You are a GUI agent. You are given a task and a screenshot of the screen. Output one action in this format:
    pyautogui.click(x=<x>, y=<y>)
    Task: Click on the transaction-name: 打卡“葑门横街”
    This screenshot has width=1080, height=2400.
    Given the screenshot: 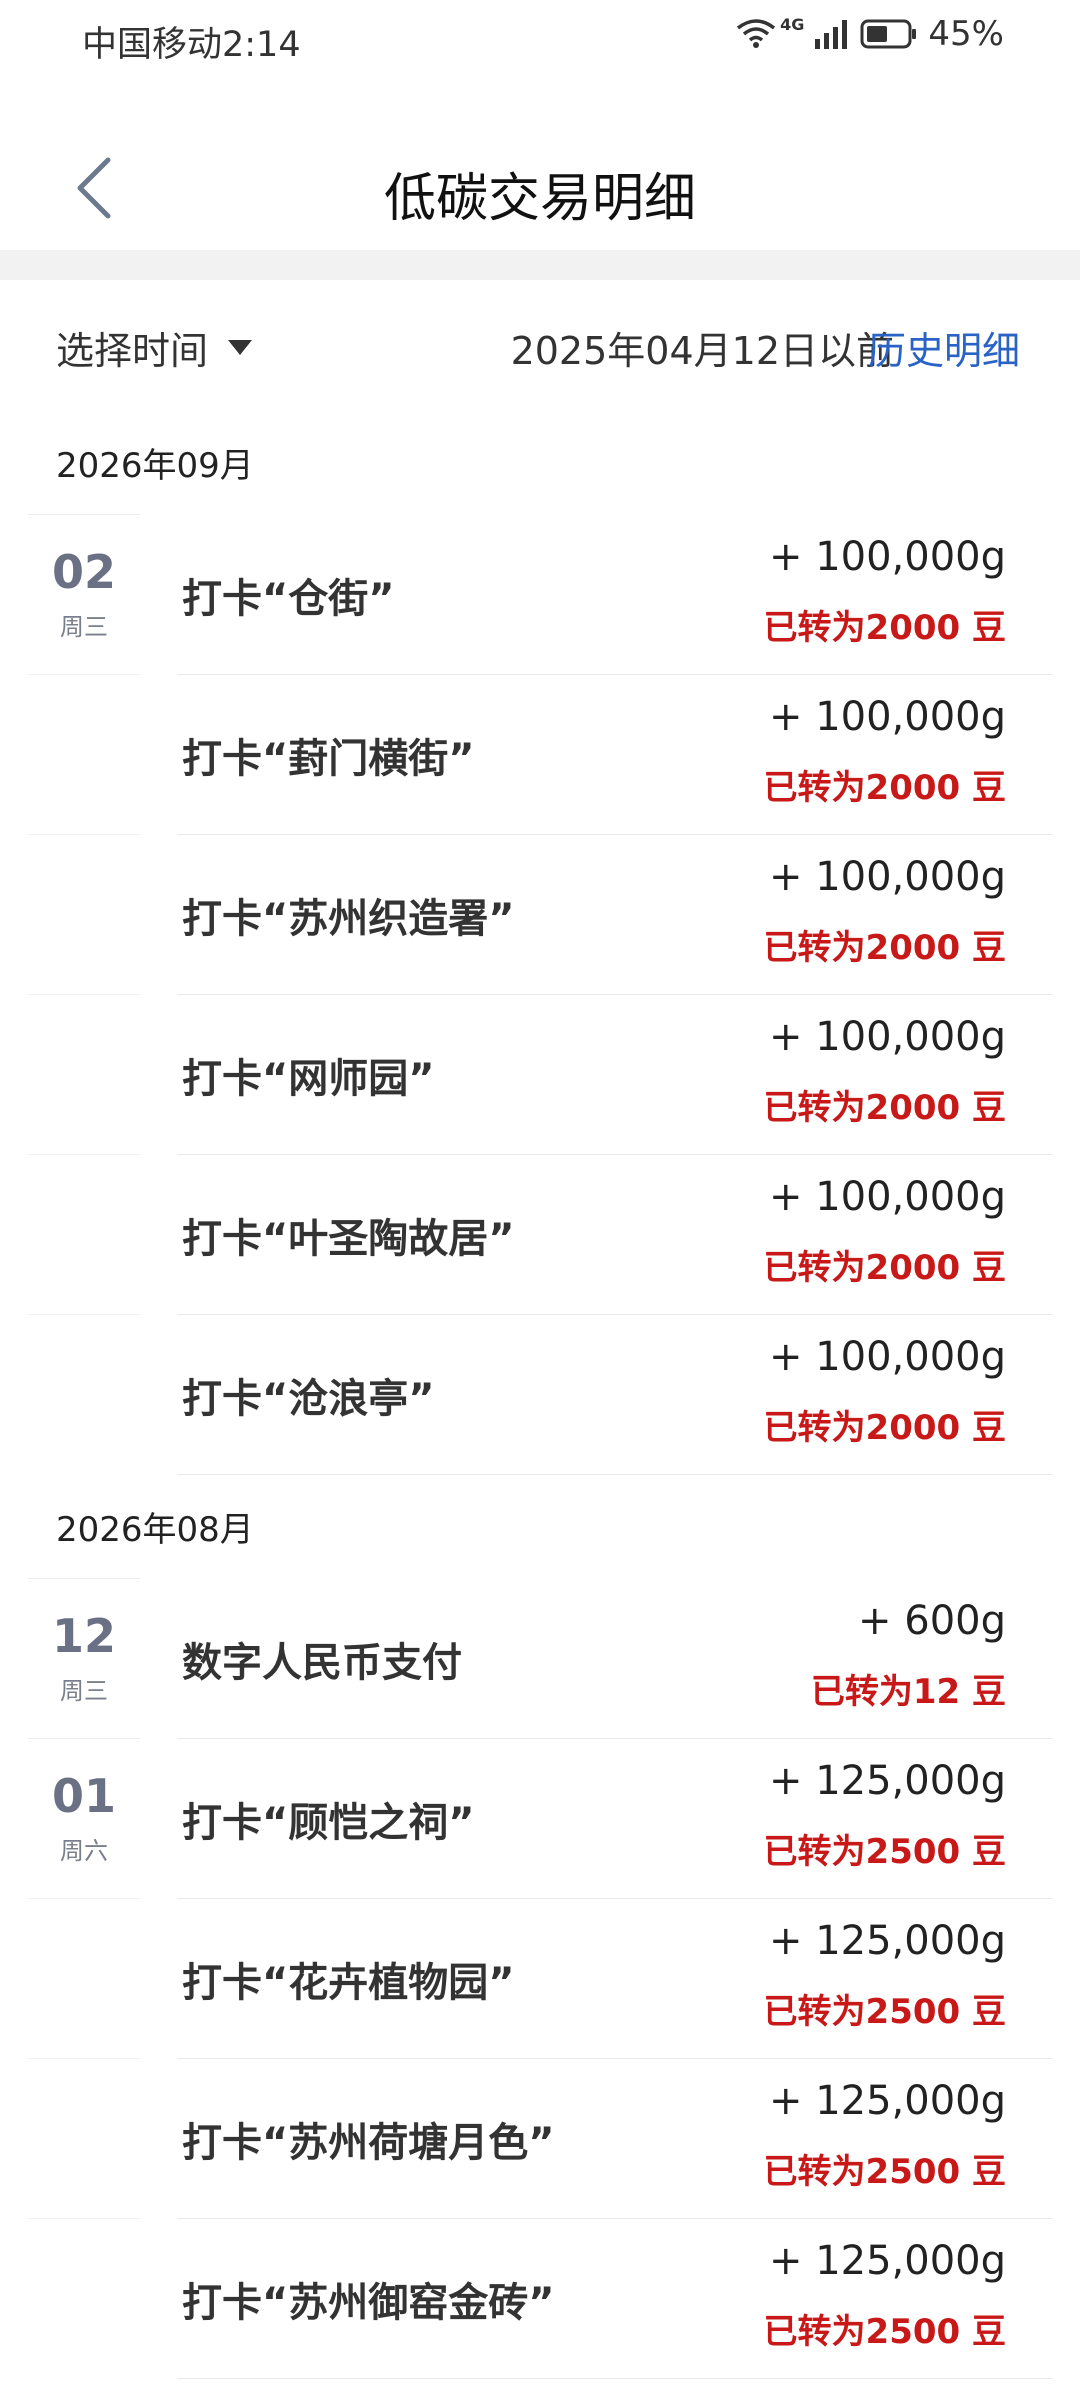 What is the action you would take?
    pyautogui.click(x=328, y=759)
    